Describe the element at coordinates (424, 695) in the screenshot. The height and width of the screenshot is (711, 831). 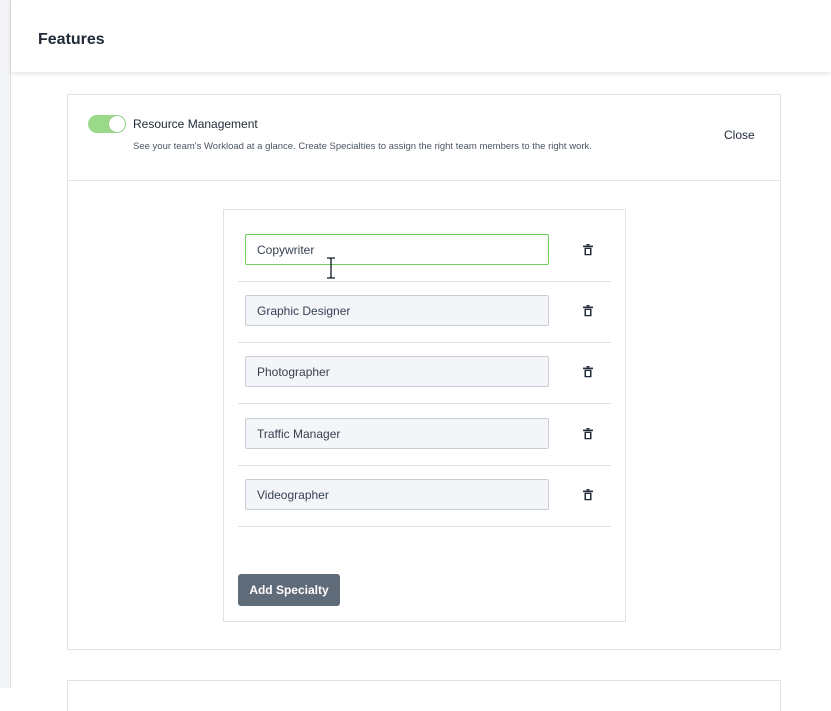
I see `next-feature-card` at that location.